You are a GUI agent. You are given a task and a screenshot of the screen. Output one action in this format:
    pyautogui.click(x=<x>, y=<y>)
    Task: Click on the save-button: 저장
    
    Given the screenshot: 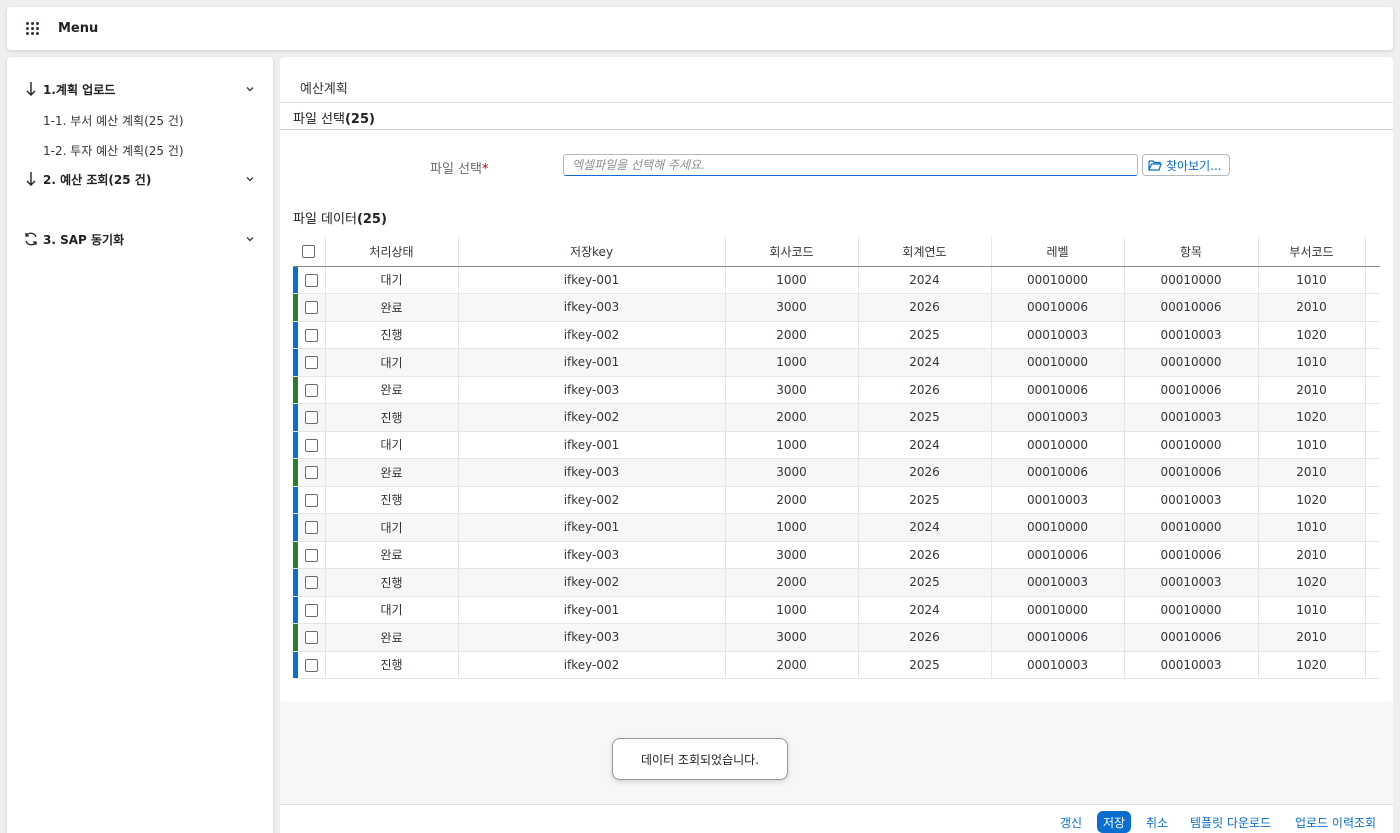 What is the action you would take?
    pyautogui.click(x=1114, y=822)
    